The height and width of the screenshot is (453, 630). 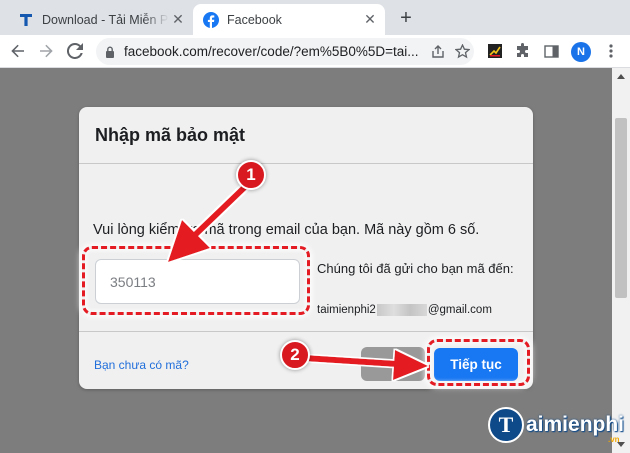 What do you see at coordinates (254, 19) in the screenshot?
I see `tab-title: Facebook` at bounding box center [254, 19].